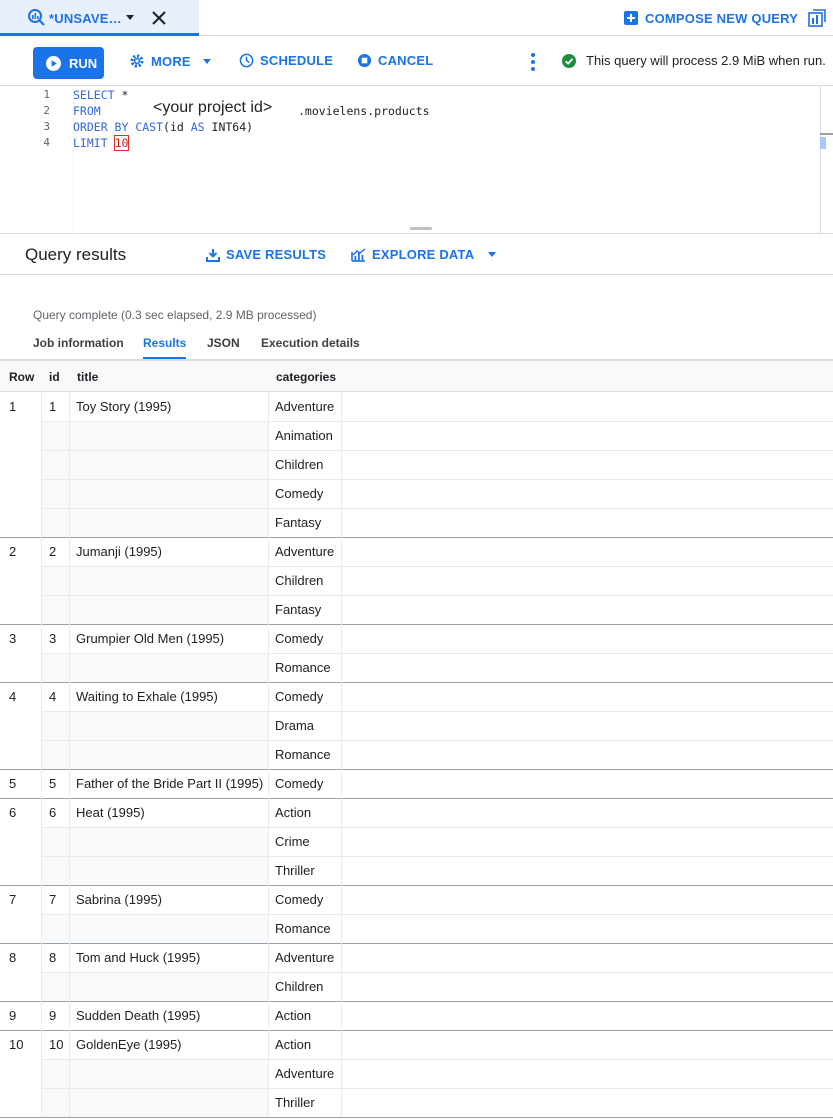  Describe the element at coordinates (52, 551) in the screenshot. I see `id-cell: 2` at that location.